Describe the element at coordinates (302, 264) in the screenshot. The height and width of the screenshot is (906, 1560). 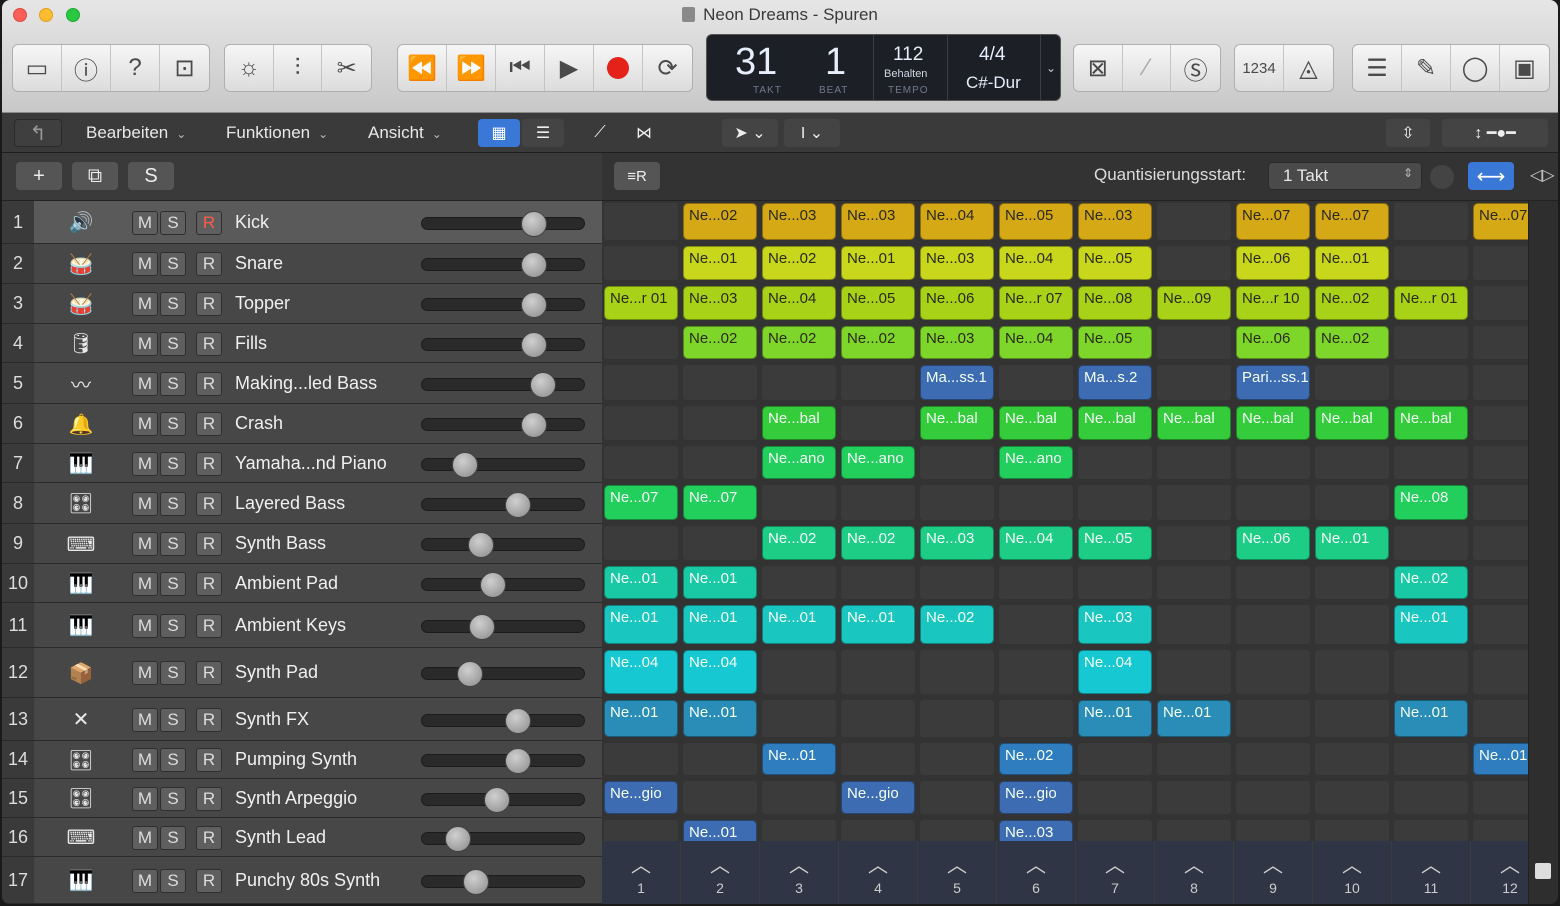
I see `track-header-row: 2 🥁 M S R Snare` at that location.